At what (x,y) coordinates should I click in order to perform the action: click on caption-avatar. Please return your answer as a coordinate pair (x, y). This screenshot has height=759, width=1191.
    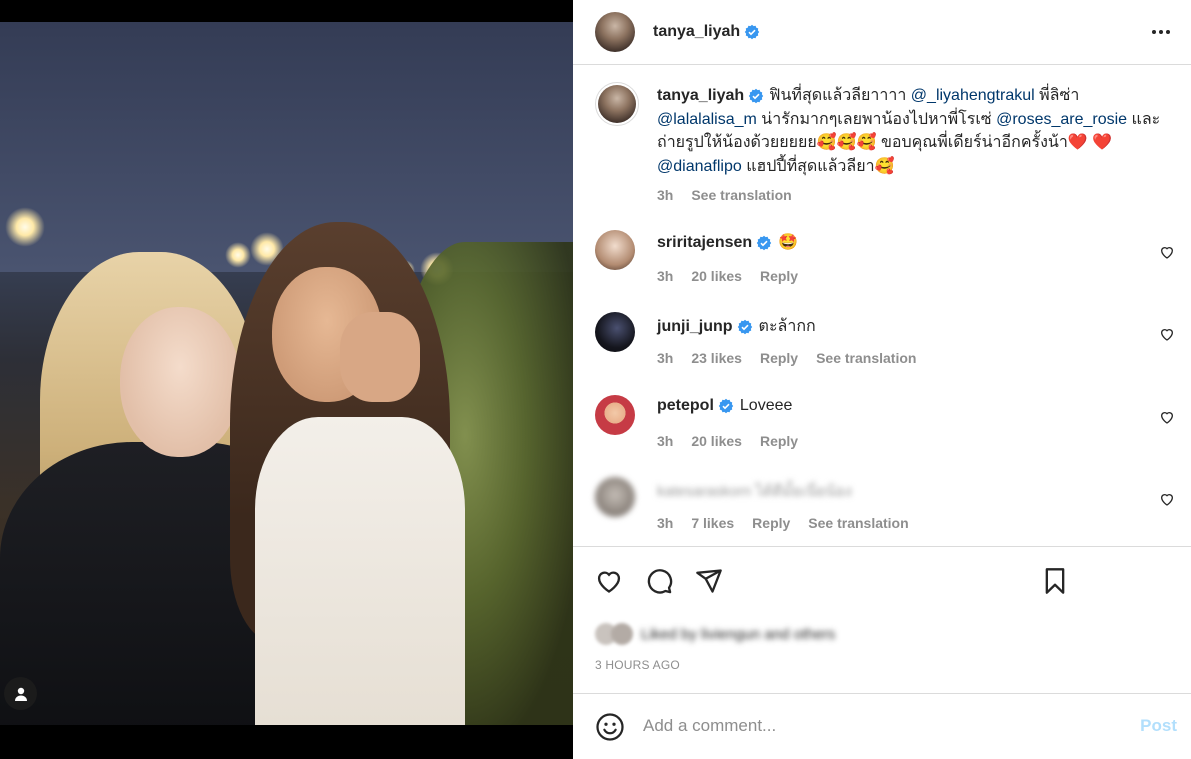
    Looking at the image, I should click on (617, 104).